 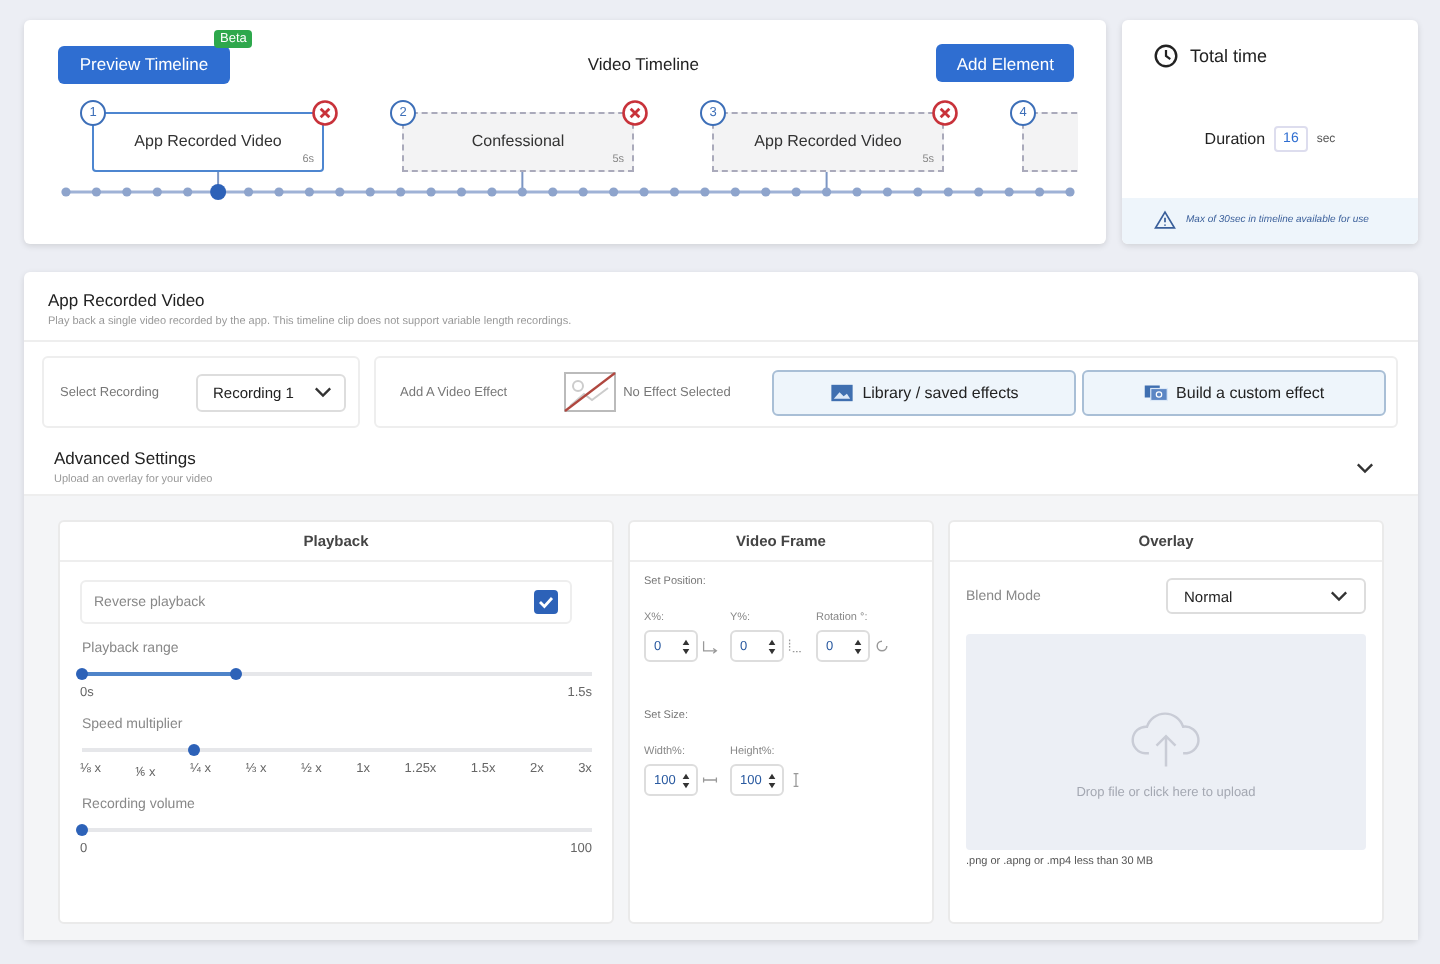 What do you see at coordinates (1166, 739) in the screenshot?
I see `upload-cloud-icon` at bounding box center [1166, 739].